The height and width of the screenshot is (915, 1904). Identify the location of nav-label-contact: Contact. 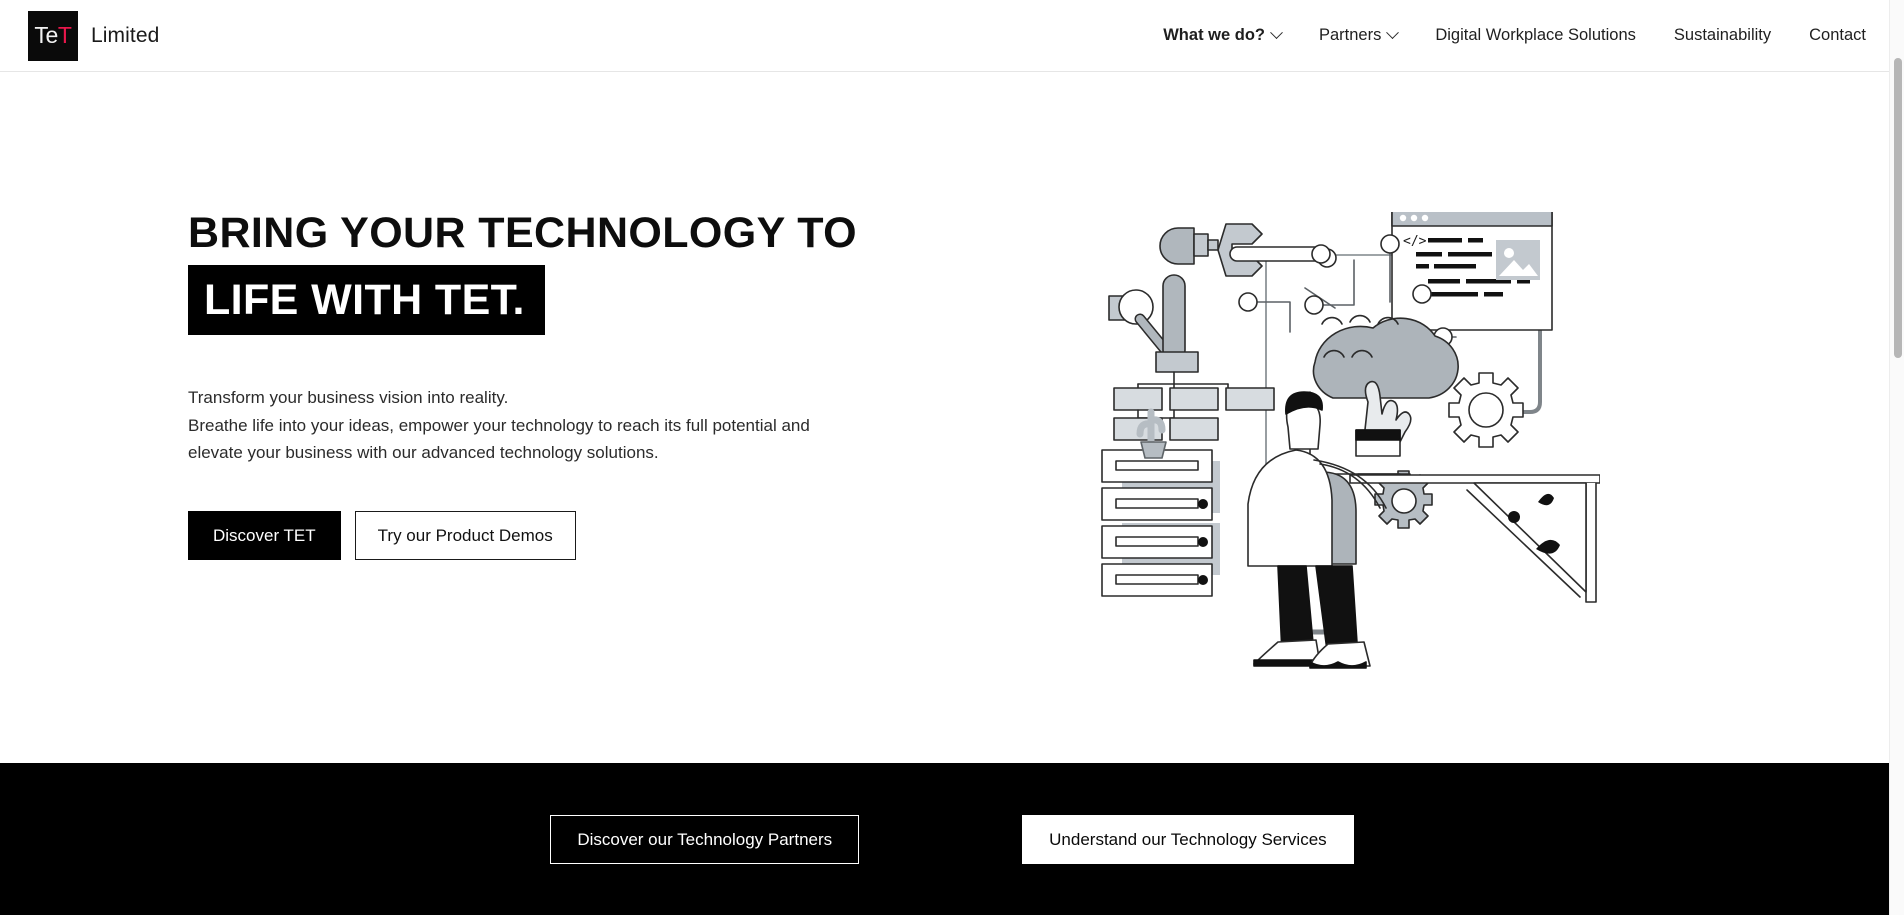
(1837, 35).